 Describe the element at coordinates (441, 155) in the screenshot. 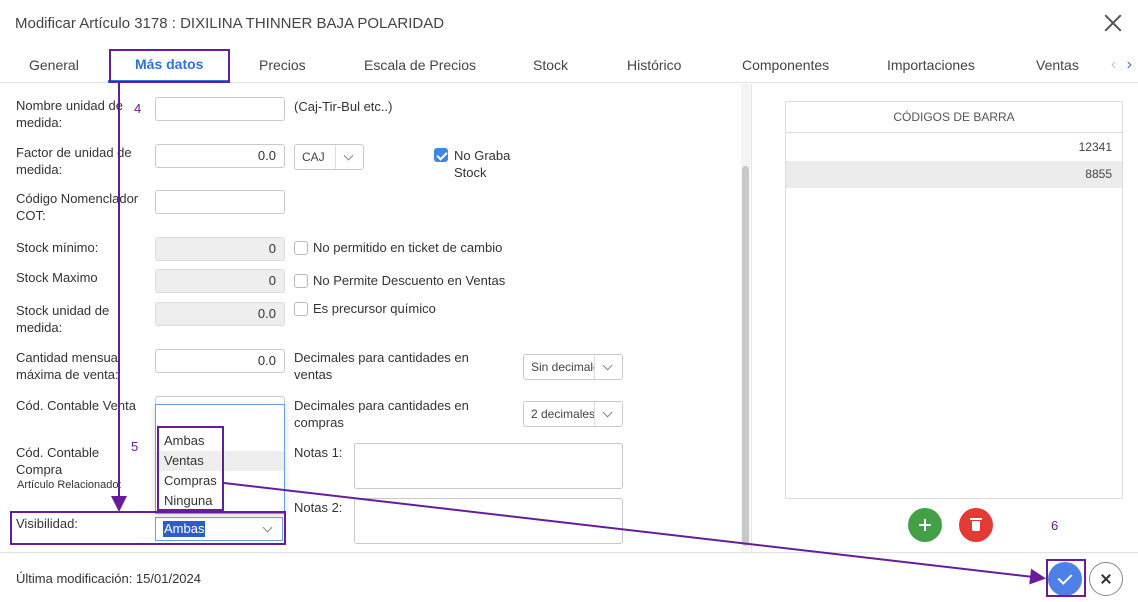

I see `no-graba-stock-checkbox` at that location.